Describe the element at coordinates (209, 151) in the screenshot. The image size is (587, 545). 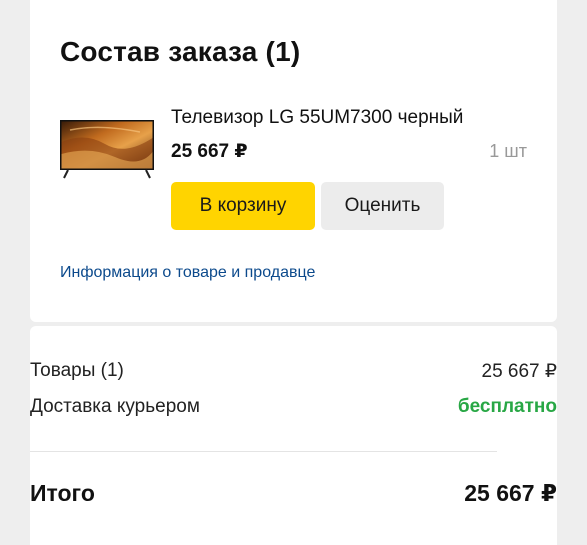
I see `product-price: 25 667 ₽` at that location.